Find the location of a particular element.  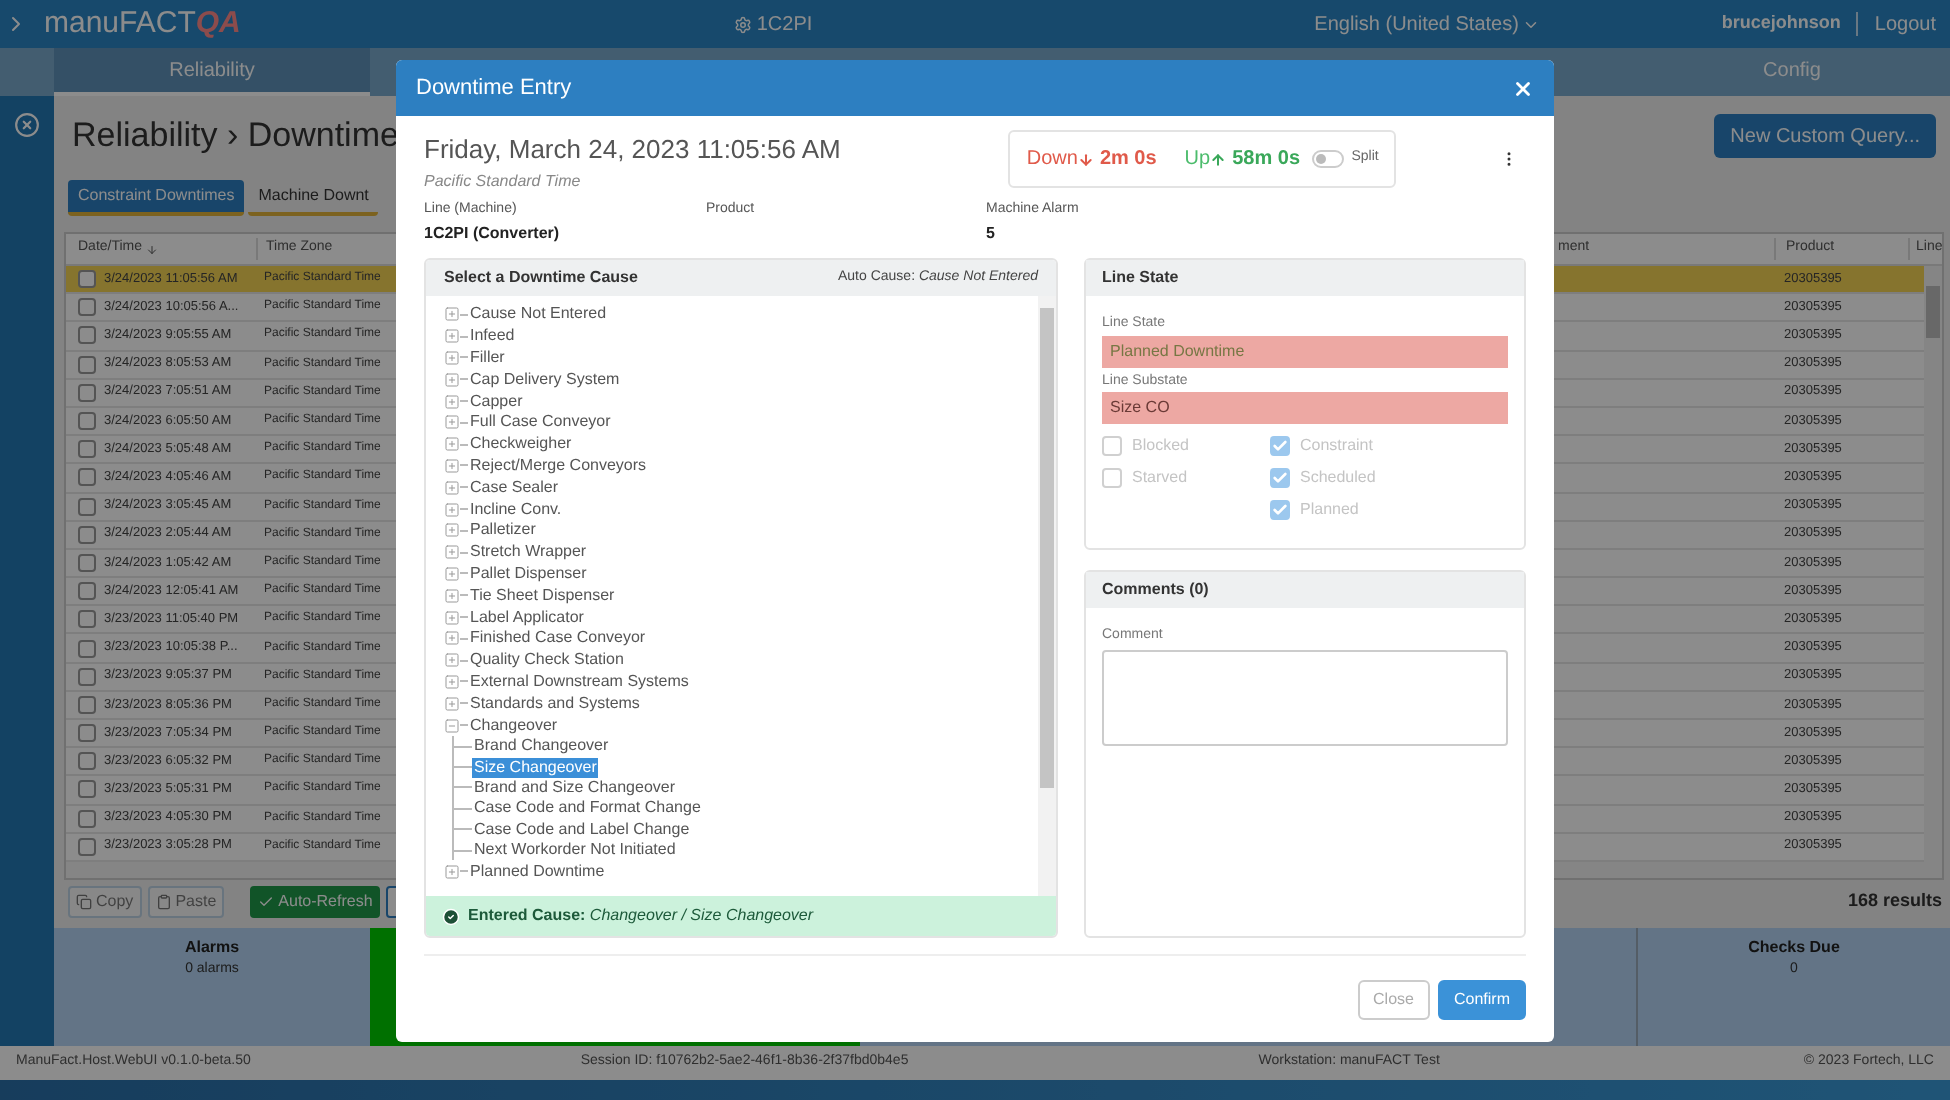

tree-item: Capper is located at coordinates (496, 401).